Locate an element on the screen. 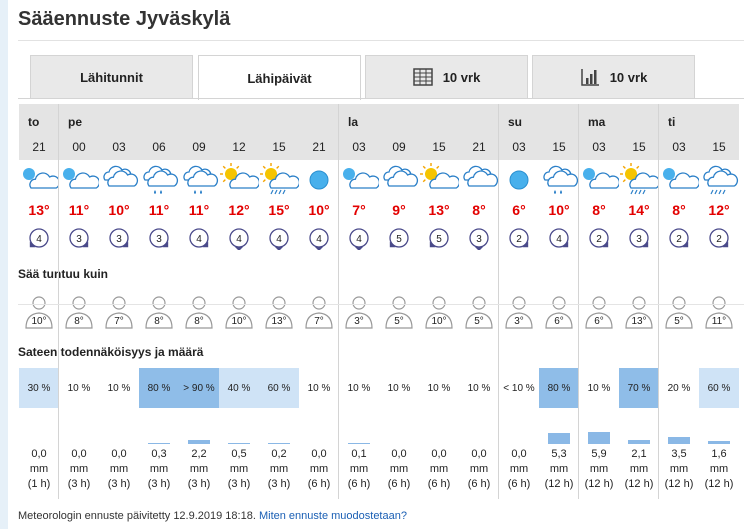 This screenshot has width=755, height=529. forecast-column: pe 00 11° 3 8° 10 % 0,0 mm (3 h) is located at coordinates (79, 301).